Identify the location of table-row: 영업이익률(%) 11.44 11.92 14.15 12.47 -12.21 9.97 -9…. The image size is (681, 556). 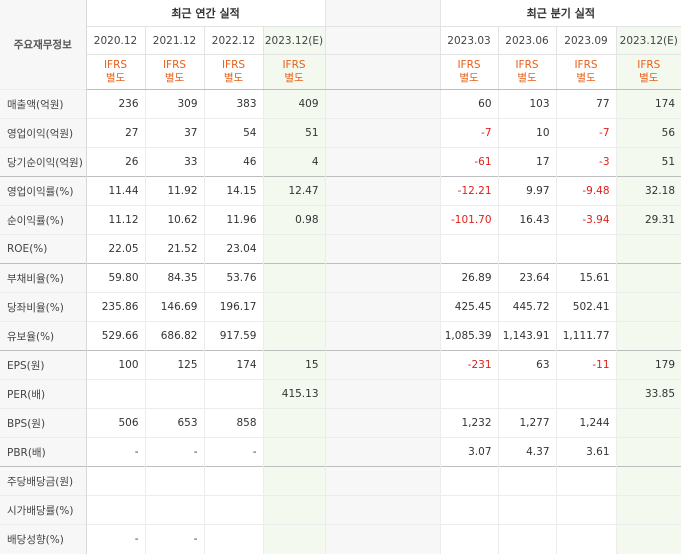
(340, 191).